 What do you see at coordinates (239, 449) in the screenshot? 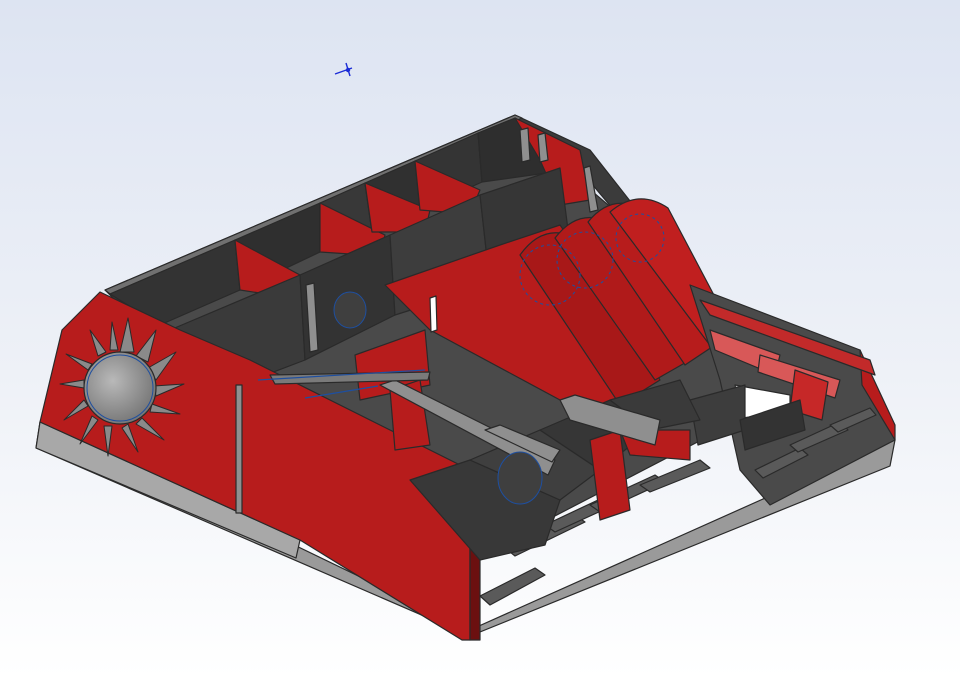
I see `end-plate-rib` at bounding box center [239, 449].